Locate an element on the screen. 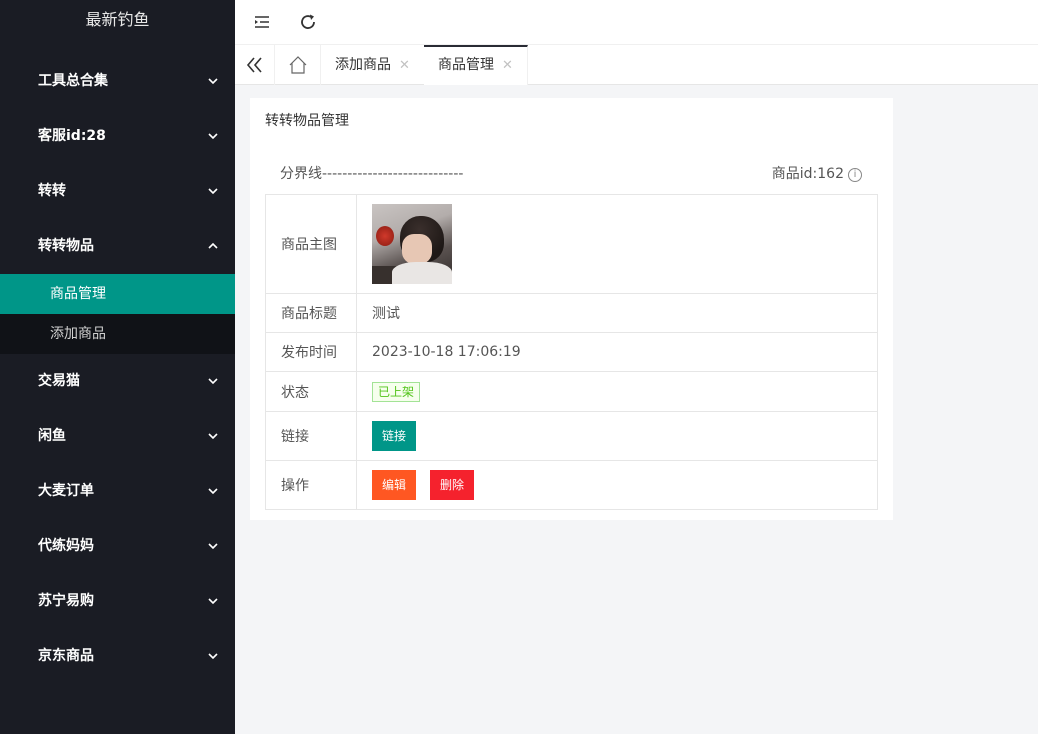  delete-button: 删除 is located at coordinates (452, 485).